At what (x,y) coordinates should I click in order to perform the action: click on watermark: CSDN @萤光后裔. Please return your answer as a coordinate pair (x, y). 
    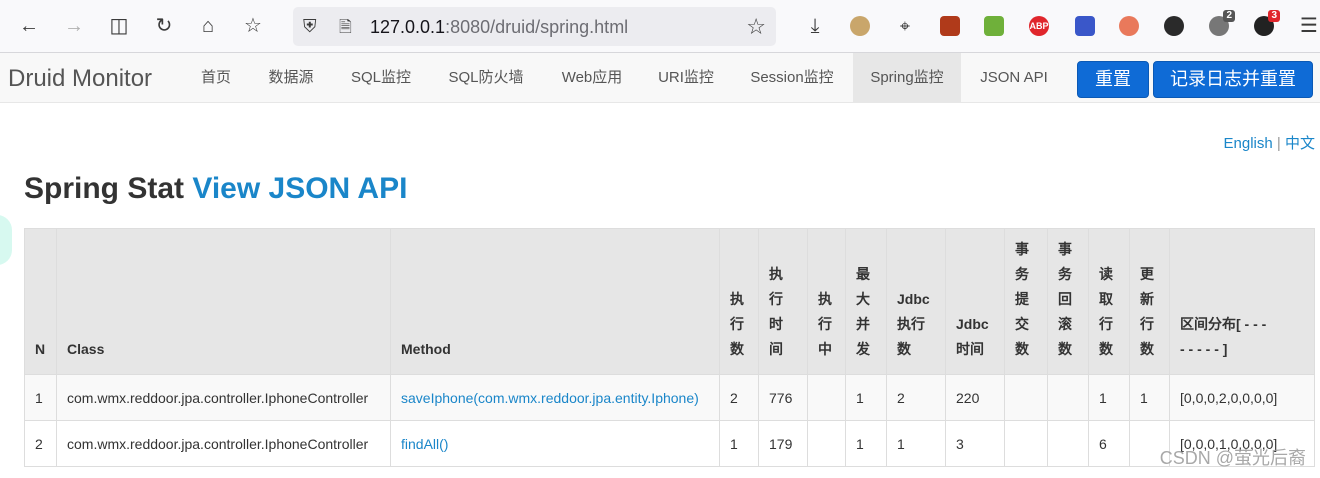
    Looking at the image, I should click on (1232, 458).